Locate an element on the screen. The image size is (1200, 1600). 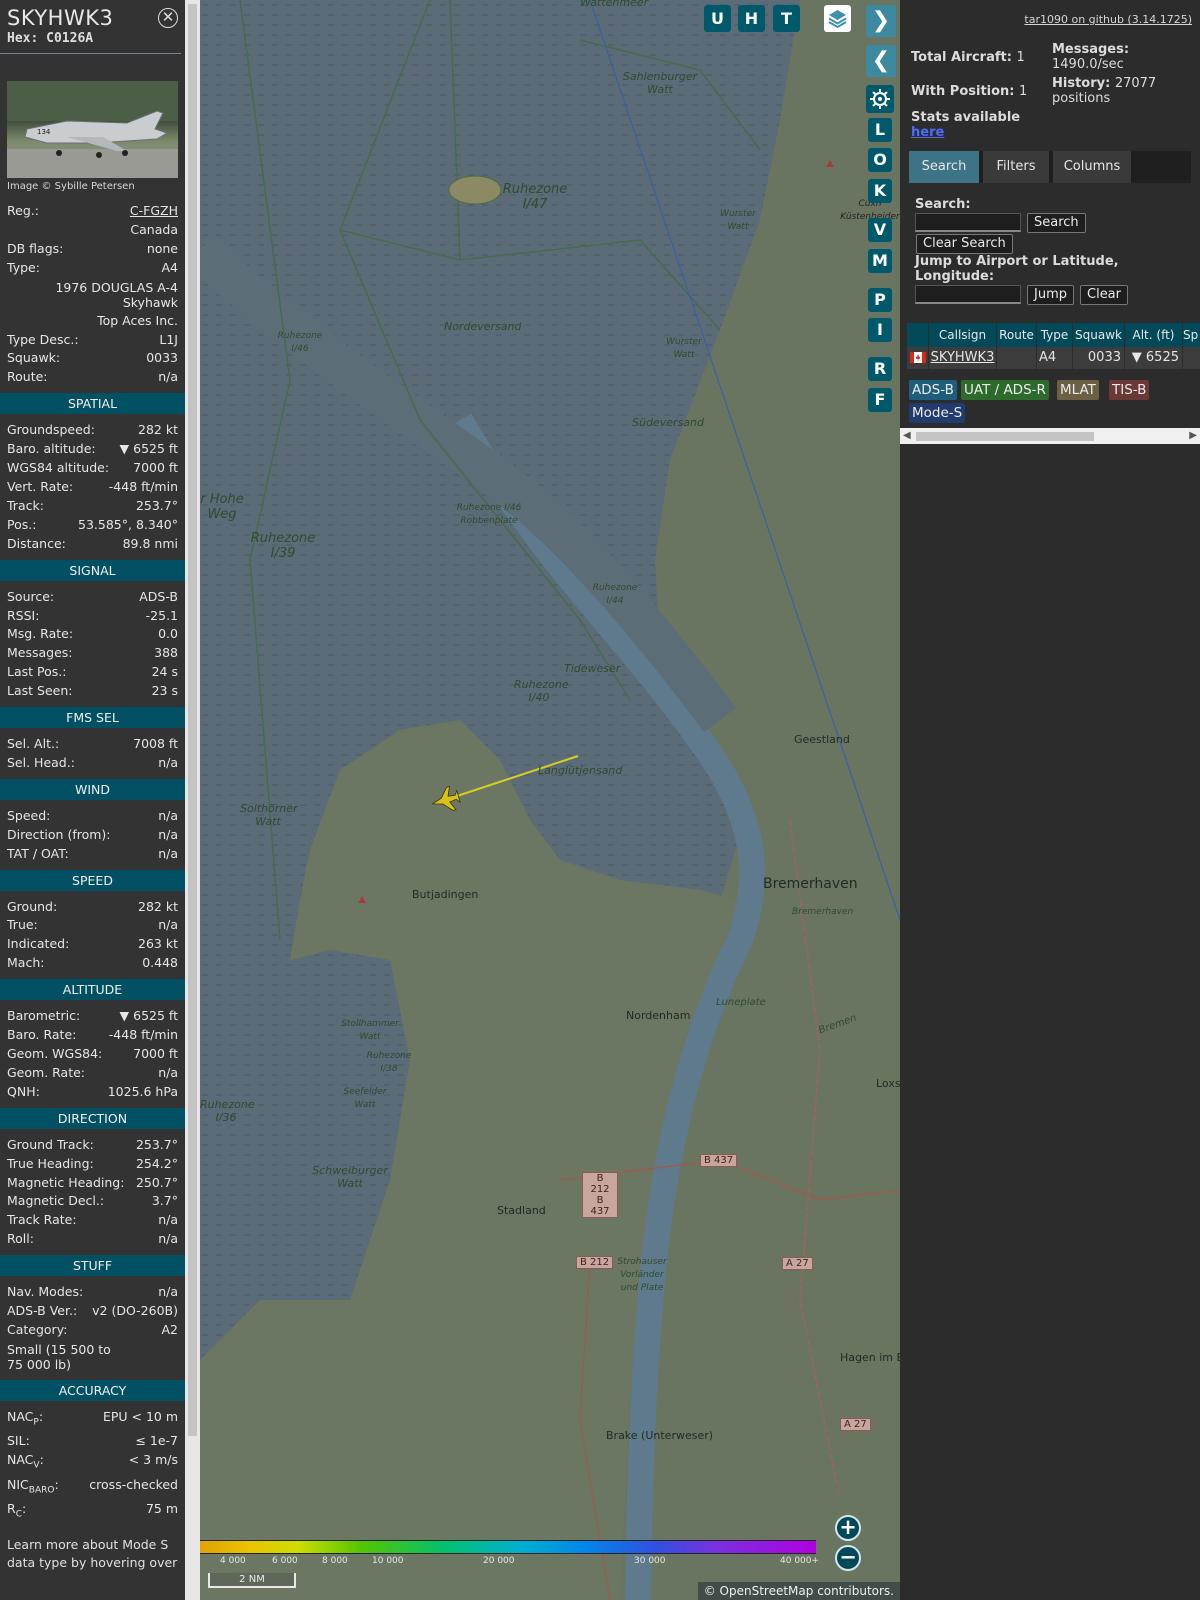
column-squawk: Squawk is located at coordinates (1098, 335).